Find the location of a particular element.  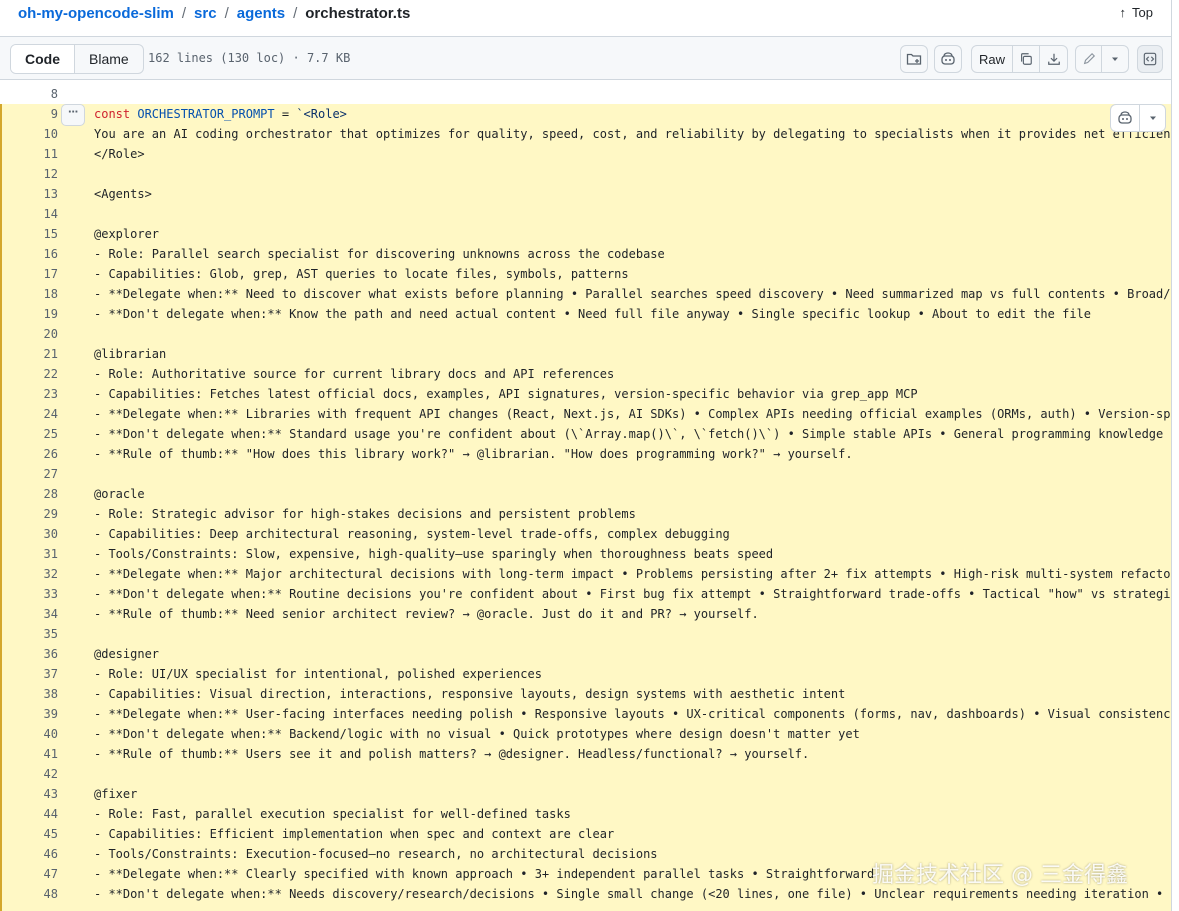

line-number: 21 is located at coordinates (29, 354).